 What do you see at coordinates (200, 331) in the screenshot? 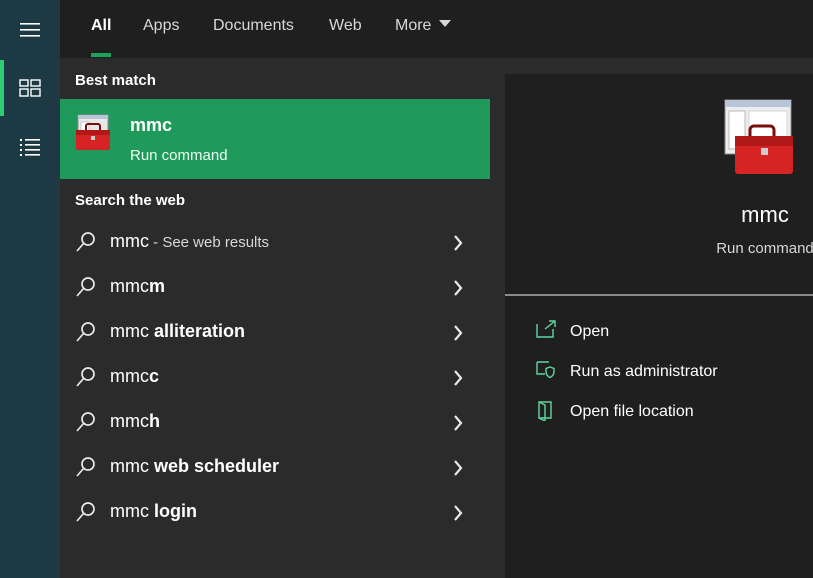
I see `web-suggestion-completion: alliteration` at bounding box center [200, 331].